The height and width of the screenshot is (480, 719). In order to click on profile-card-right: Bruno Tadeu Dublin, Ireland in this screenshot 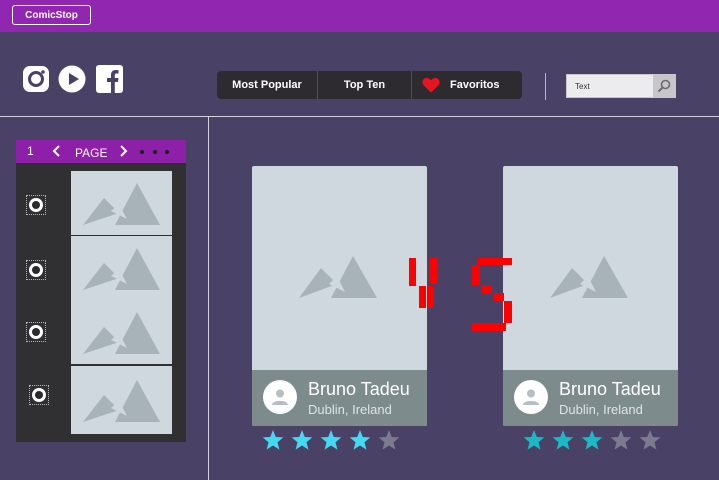, I will do `click(590, 296)`.